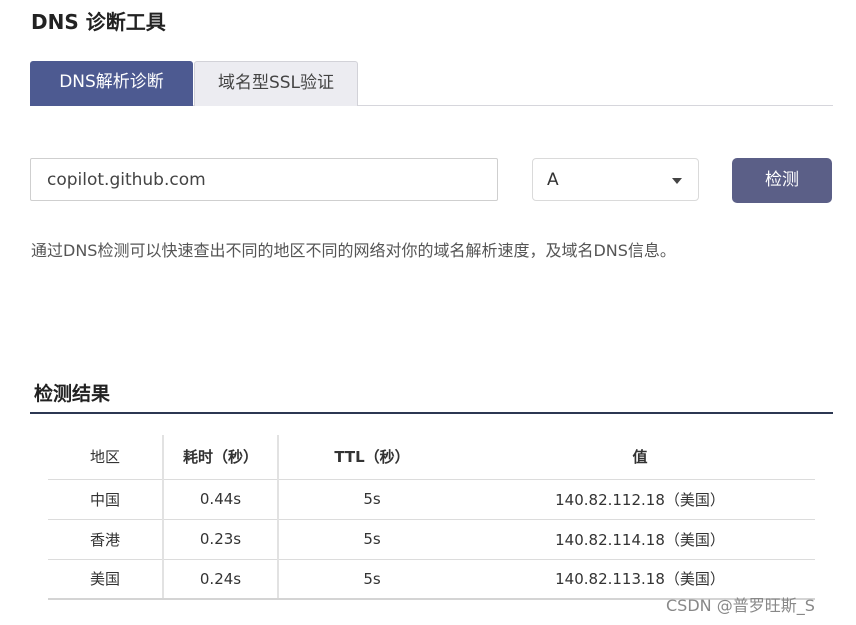 The width and height of the screenshot is (856, 625). I want to click on domain-input, so click(264, 179).